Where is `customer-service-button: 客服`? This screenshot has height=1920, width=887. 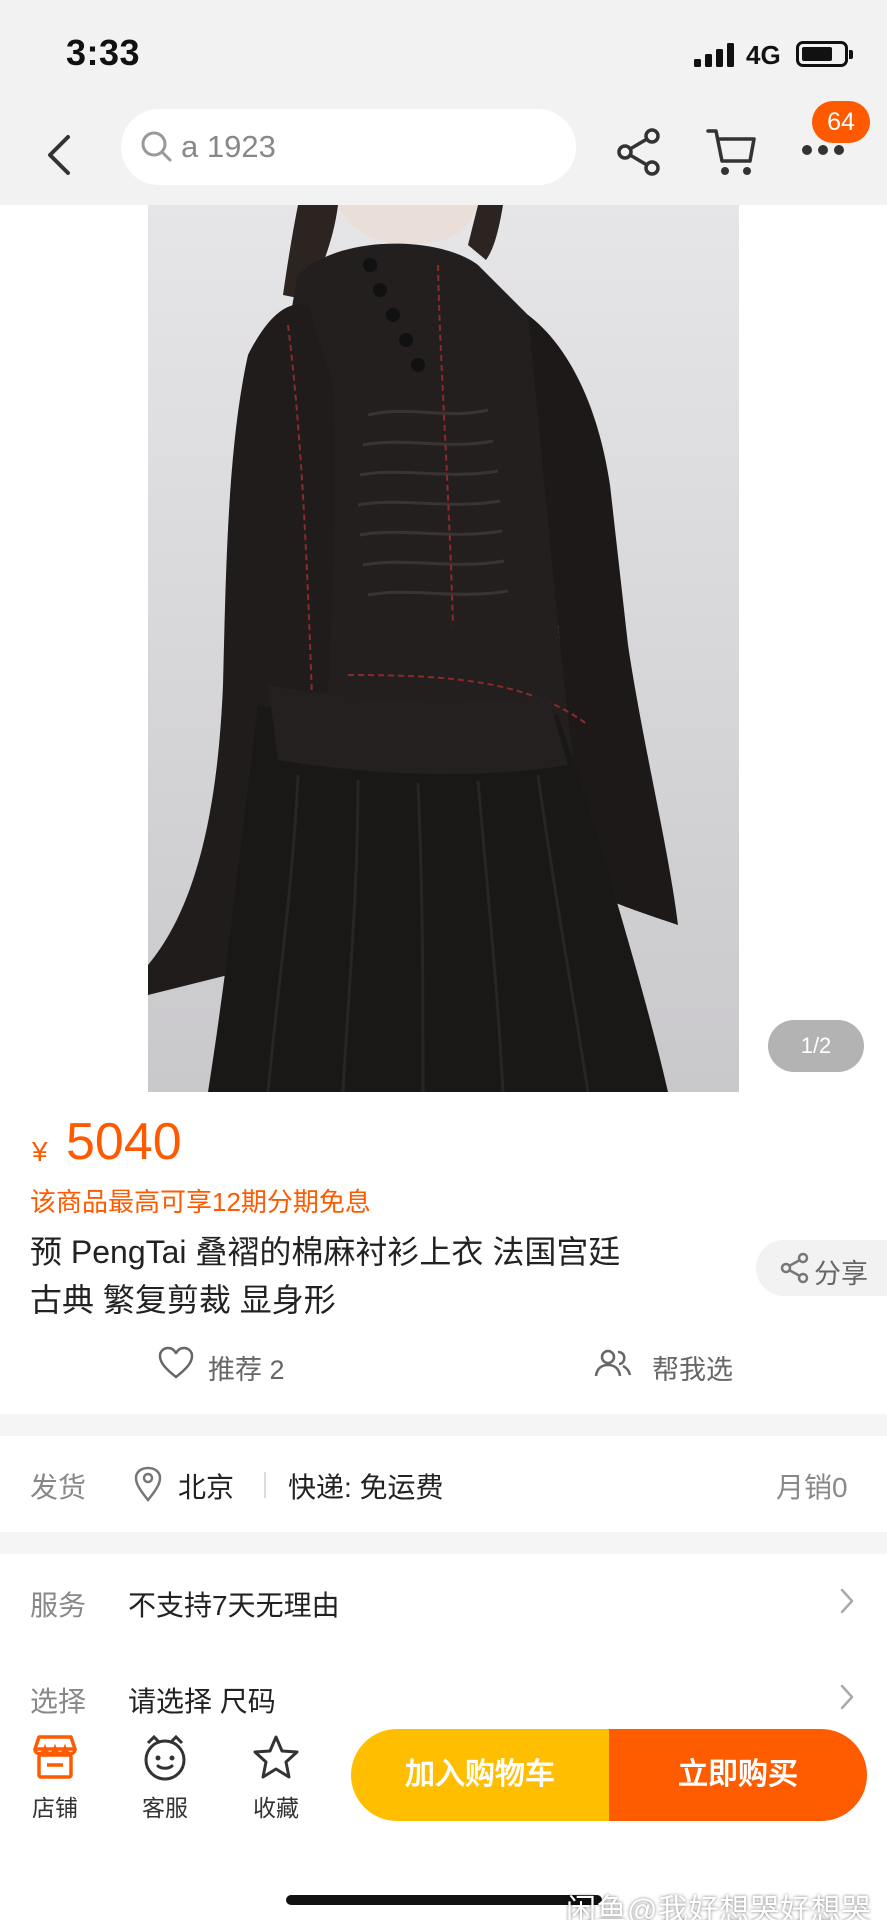
customer-service-button: 客服 is located at coordinates (165, 1775).